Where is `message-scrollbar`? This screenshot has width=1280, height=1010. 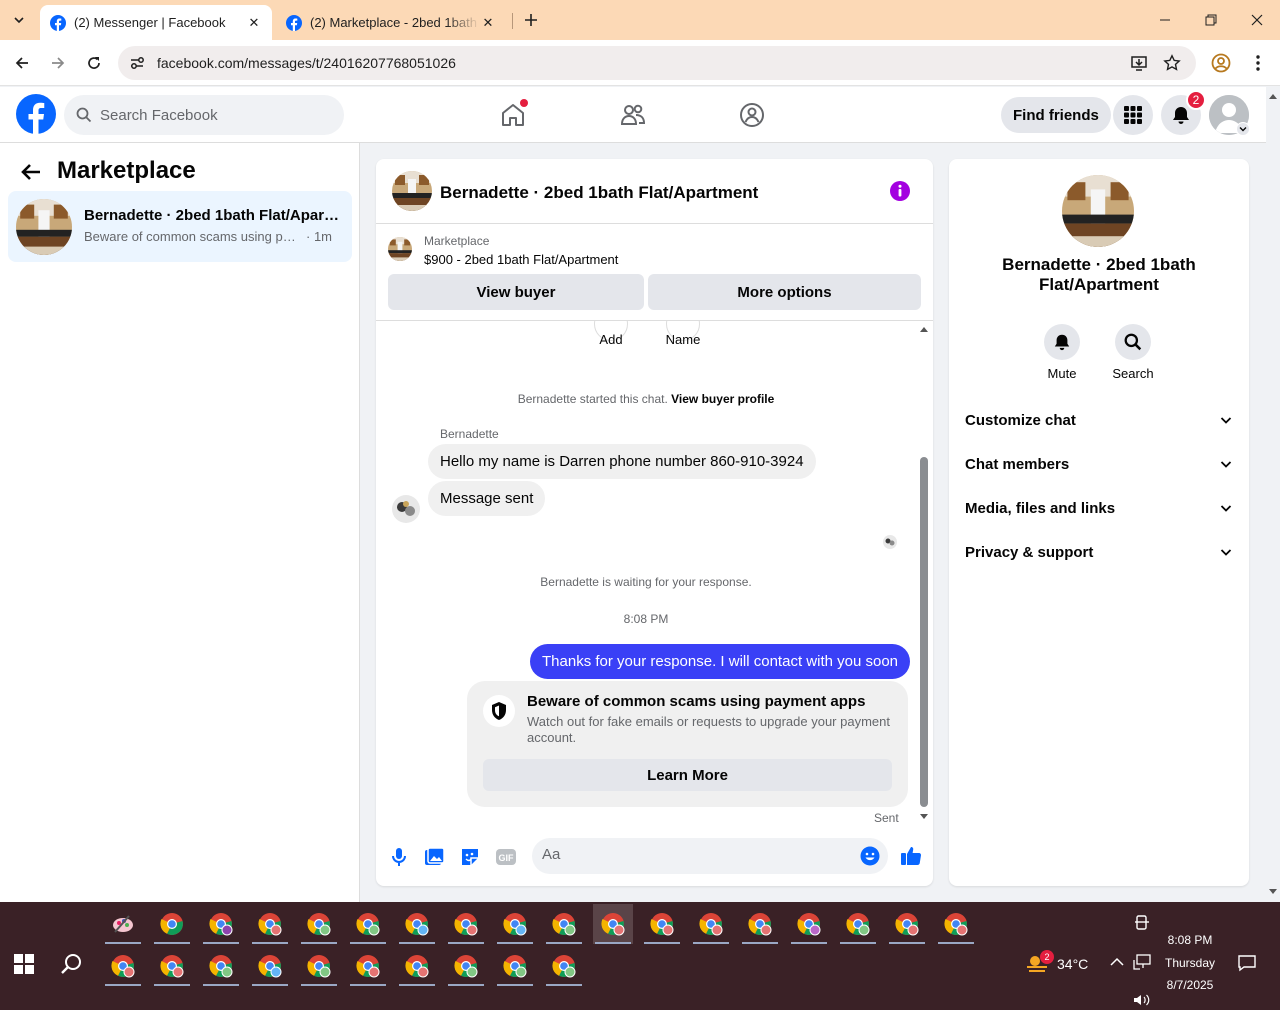
message-scrollbar is located at coordinates (924, 573).